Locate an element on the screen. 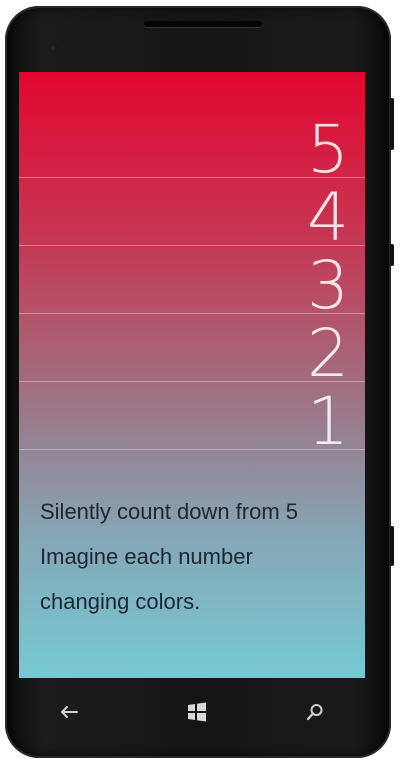  countdown-number-3: 3 is located at coordinates (328, 285).